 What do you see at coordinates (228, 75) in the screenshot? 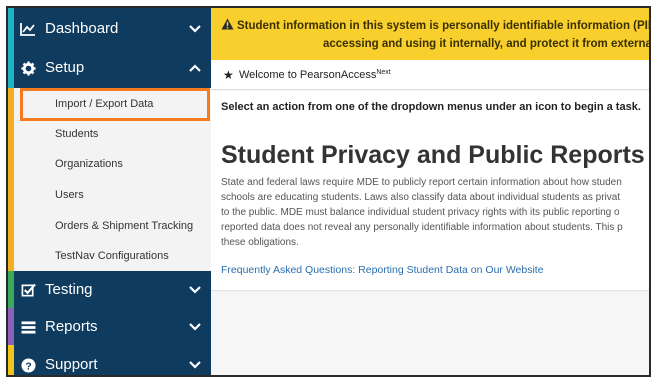
I see `star-icon: ★` at bounding box center [228, 75].